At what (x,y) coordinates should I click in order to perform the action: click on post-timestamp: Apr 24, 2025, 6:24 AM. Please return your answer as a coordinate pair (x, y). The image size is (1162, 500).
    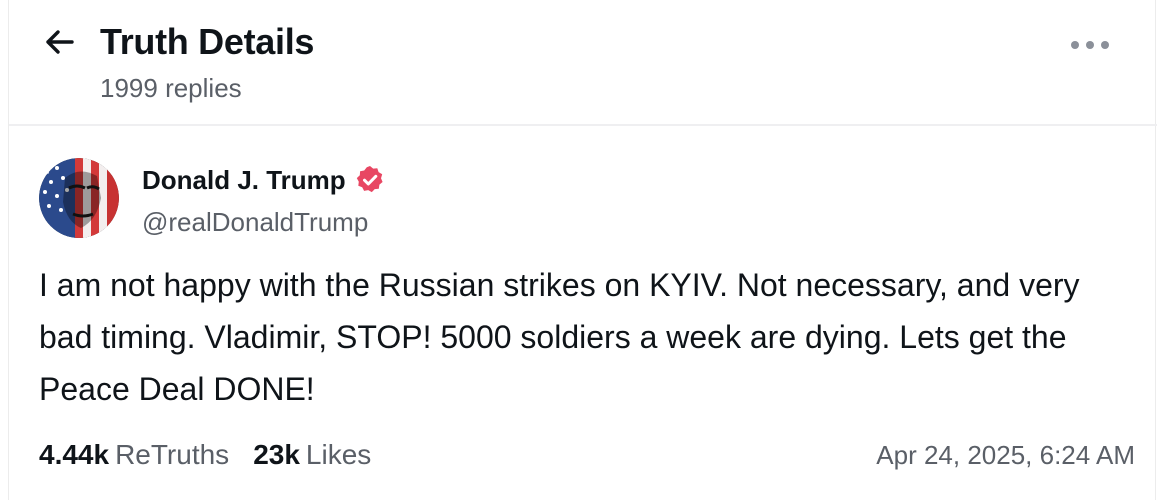
    Looking at the image, I should click on (1005, 455).